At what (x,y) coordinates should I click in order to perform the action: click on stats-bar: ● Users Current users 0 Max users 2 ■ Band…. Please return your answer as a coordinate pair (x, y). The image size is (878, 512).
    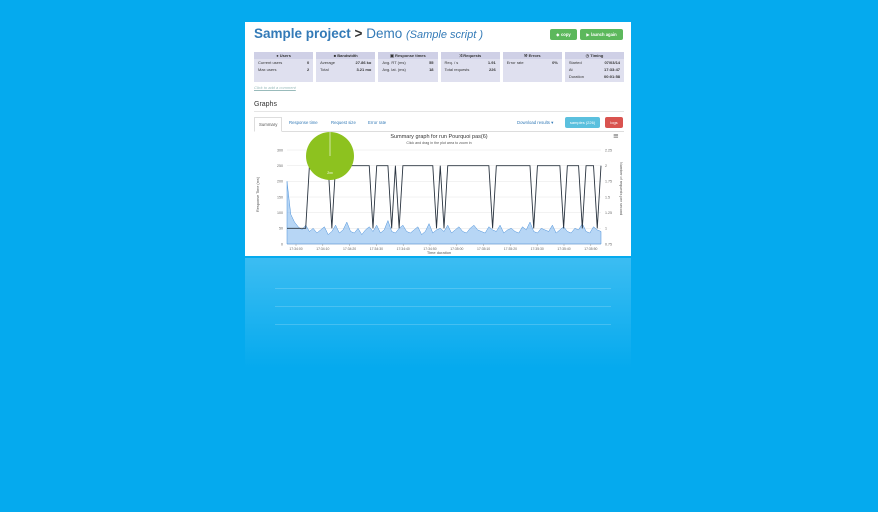
    Looking at the image, I should click on (439, 67).